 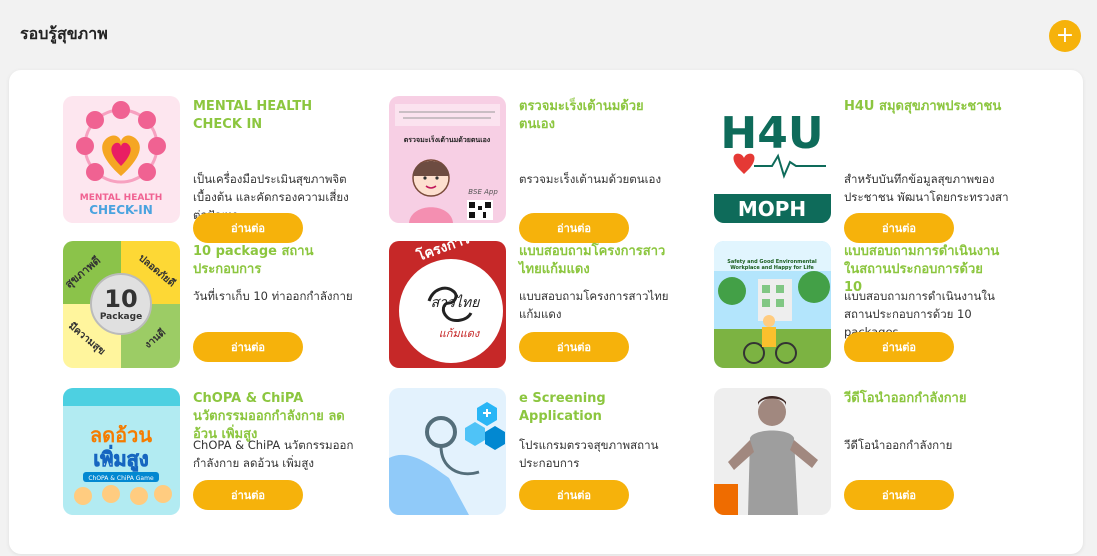 I want to click on card-title: H4U สมุดสุขภาพประชาชน, so click(x=924, y=107).